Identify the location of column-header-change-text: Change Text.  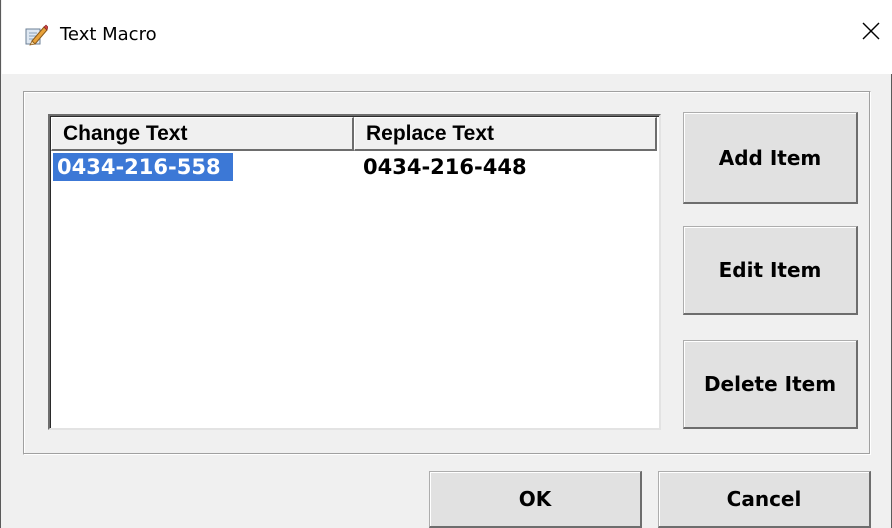
(202, 134).